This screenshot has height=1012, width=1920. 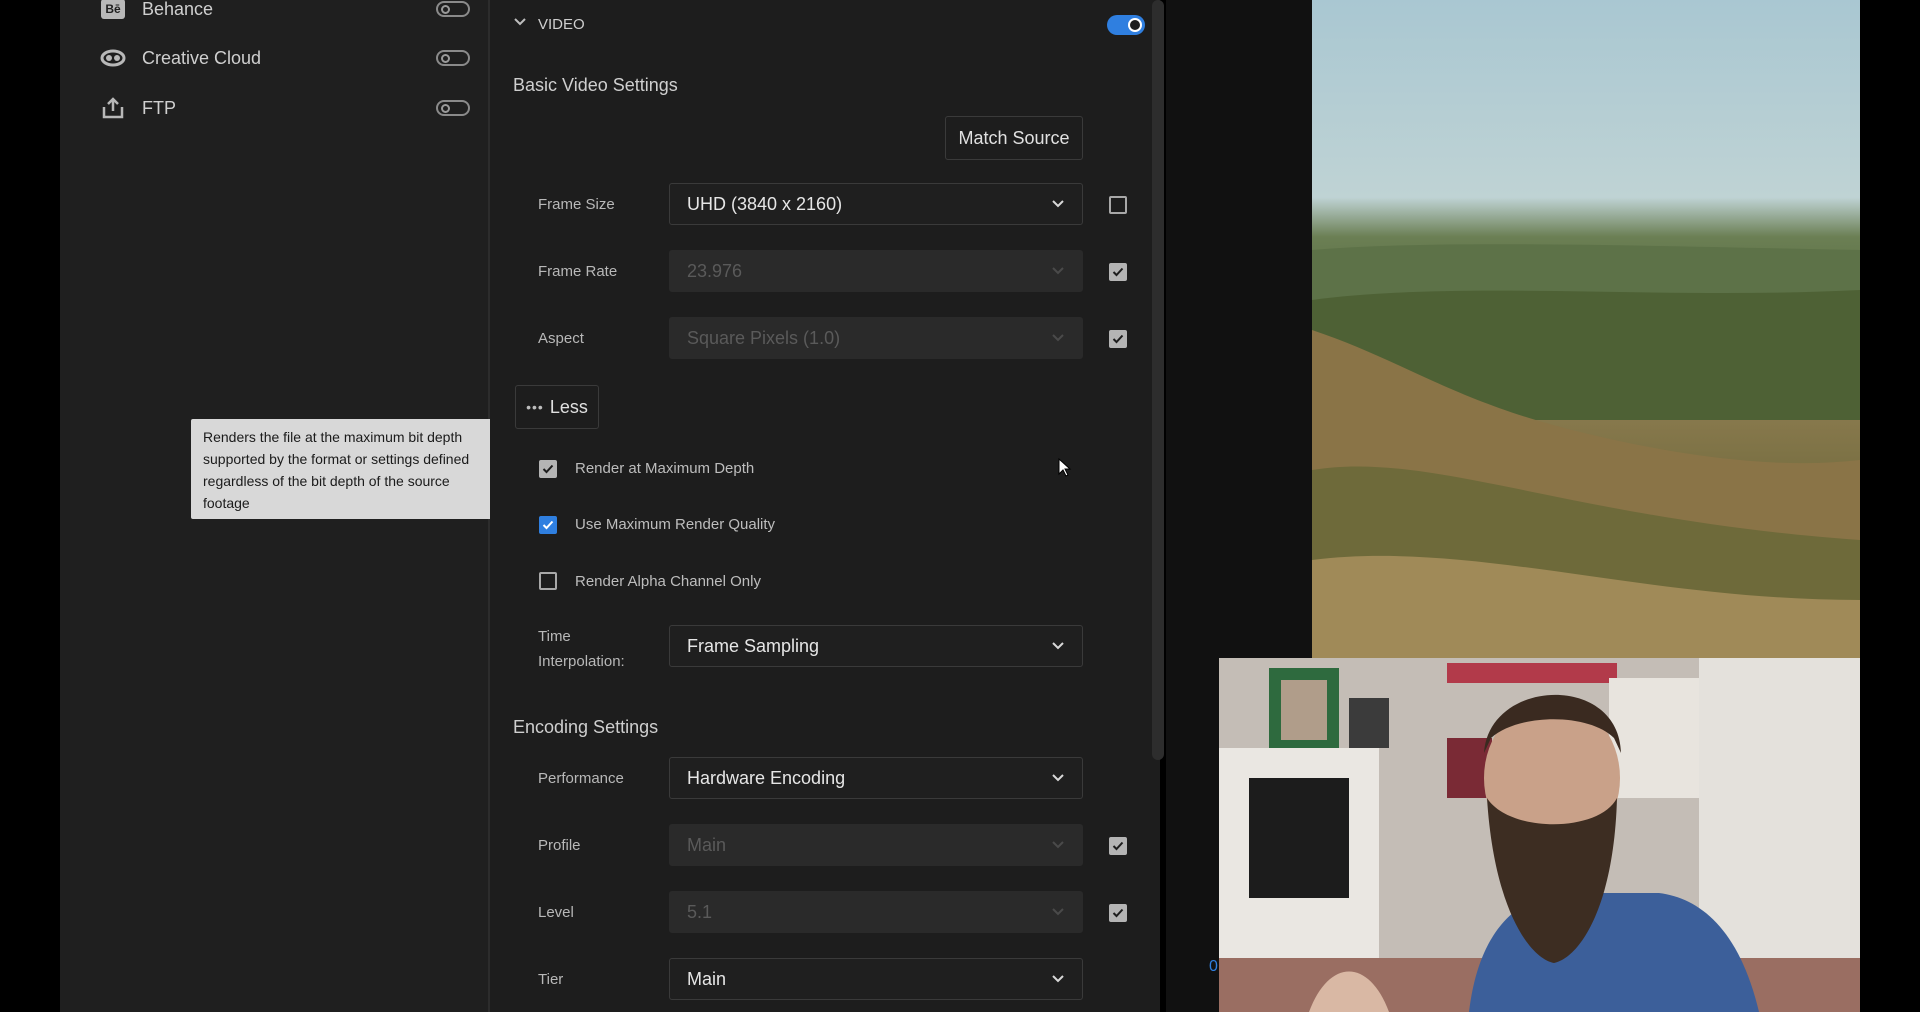 What do you see at coordinates (535, 407) in the screenshot?
I see `more-dots-icon: •••` at bounding box center [535, 407].